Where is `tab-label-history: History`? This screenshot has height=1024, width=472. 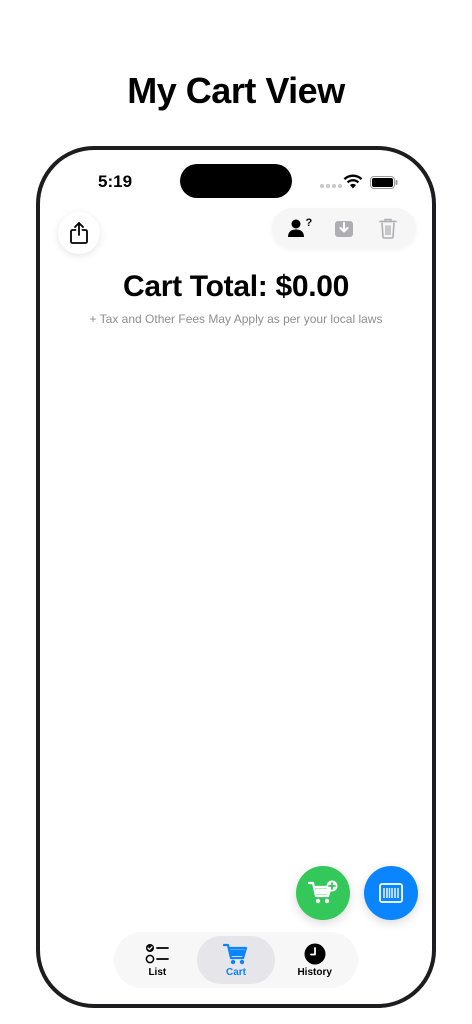
tab-label-history: History is located at coordinates (314, 972).